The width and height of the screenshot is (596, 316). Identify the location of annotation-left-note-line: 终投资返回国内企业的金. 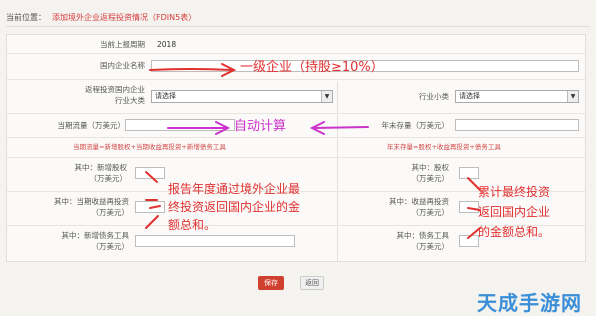
(234, 207).